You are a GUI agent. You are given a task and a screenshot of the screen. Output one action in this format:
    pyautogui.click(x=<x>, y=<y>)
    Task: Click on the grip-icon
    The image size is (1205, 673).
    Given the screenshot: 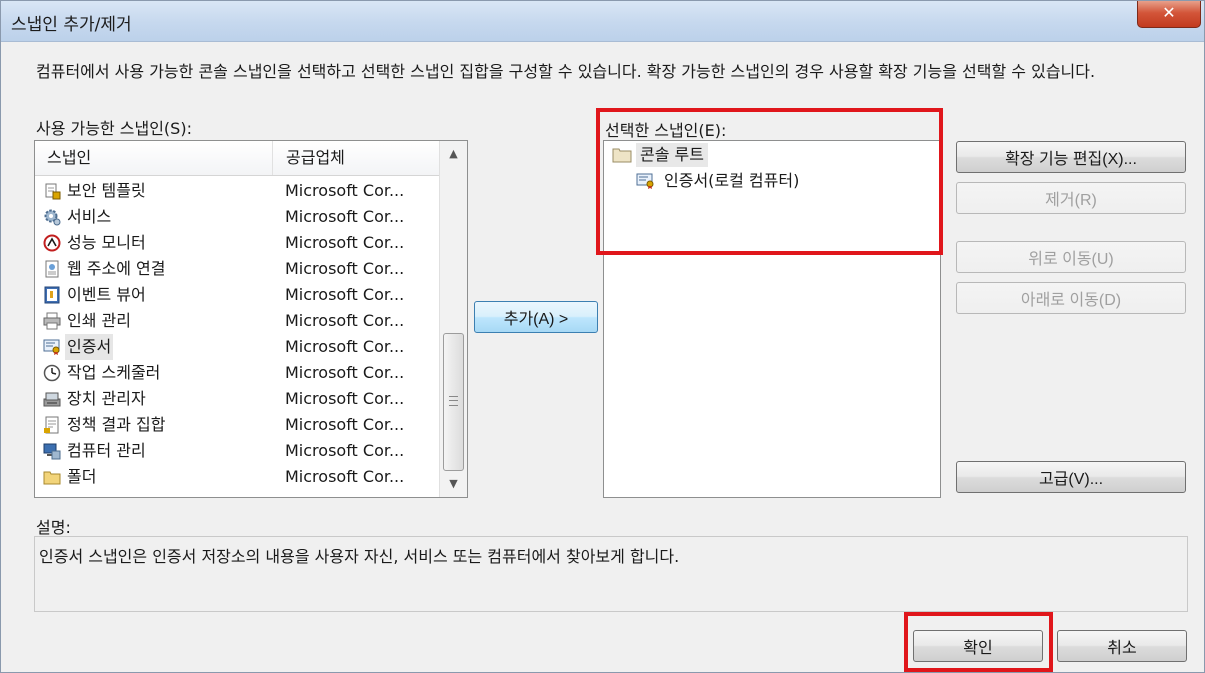 What is the action you would take?
    pyautogui.click(x=453, y=401)
    